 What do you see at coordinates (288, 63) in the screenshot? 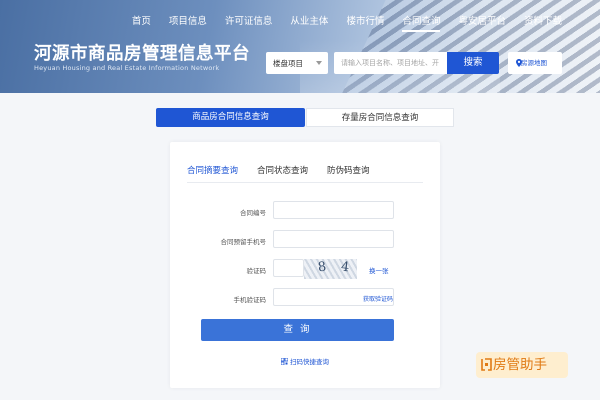
I see `search-type-value: 楼盘项目` at bounding box center [288, 63].